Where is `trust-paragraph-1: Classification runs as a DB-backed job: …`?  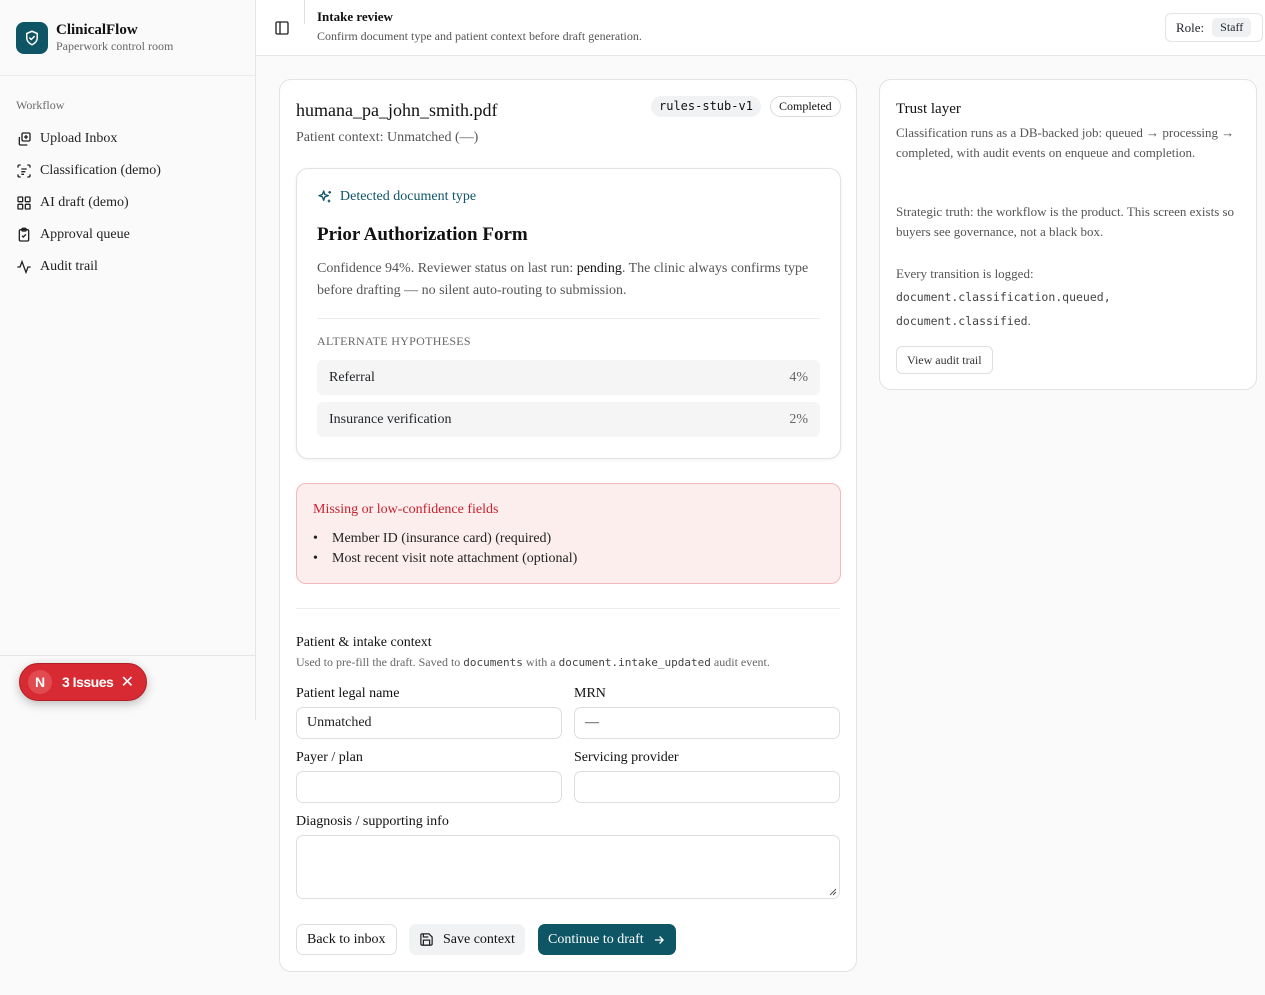
trust-paragraph-1: Classification runs as a DB-backed job: … is located at coordinates (1065, 142).